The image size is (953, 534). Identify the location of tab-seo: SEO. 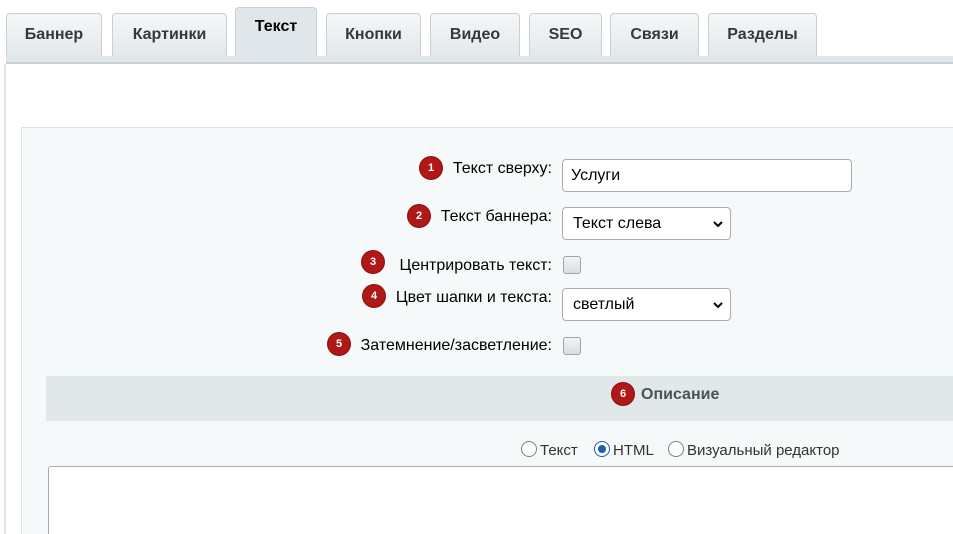
(565, 34).